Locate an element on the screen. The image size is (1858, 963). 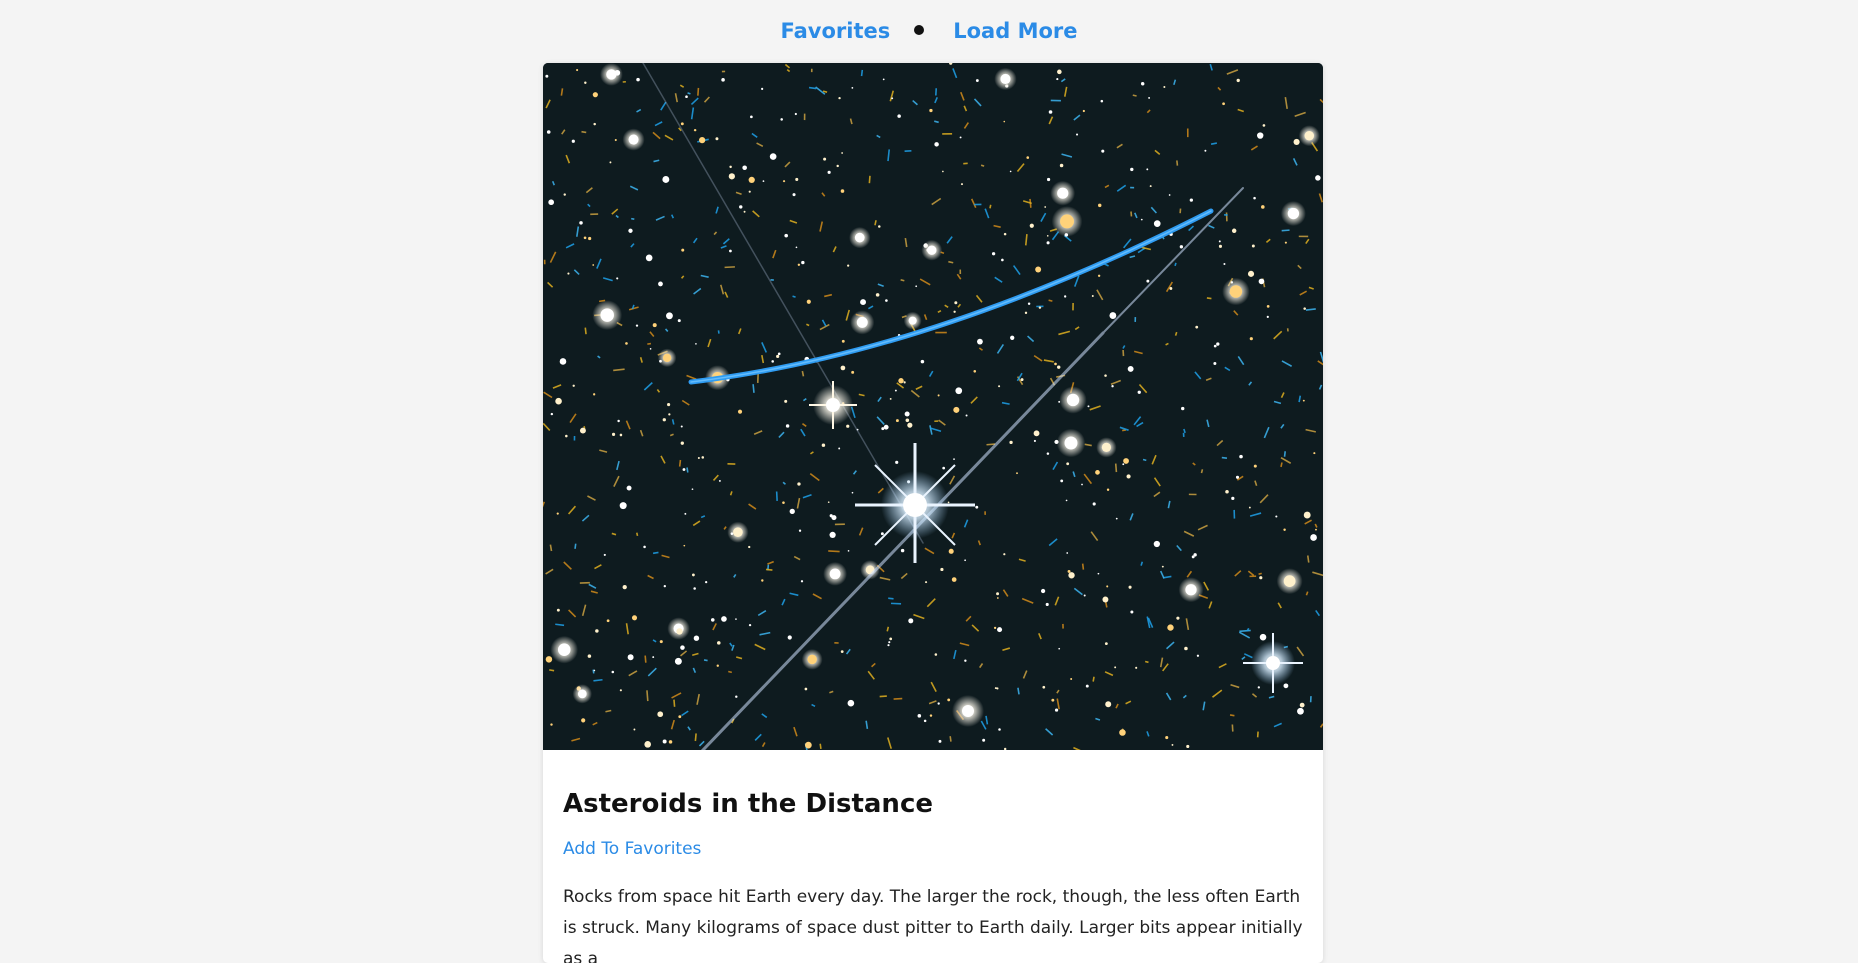
apod-title: Asteroids in the Distance is located at coordinates (933, 804).